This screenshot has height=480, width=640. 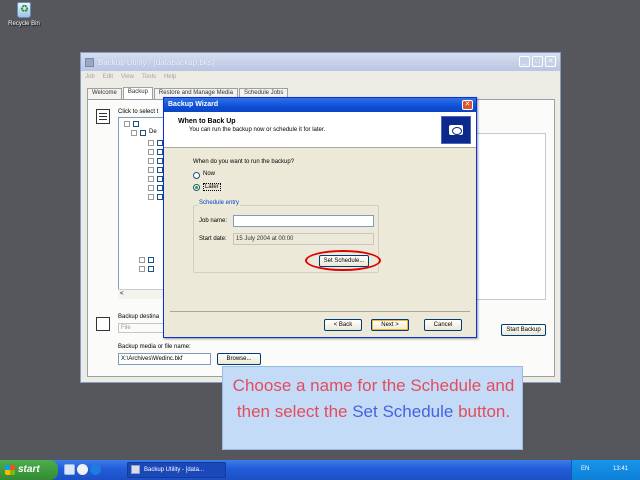 I want to click on start-date-label: Start date:, so click(x=213, y=239).